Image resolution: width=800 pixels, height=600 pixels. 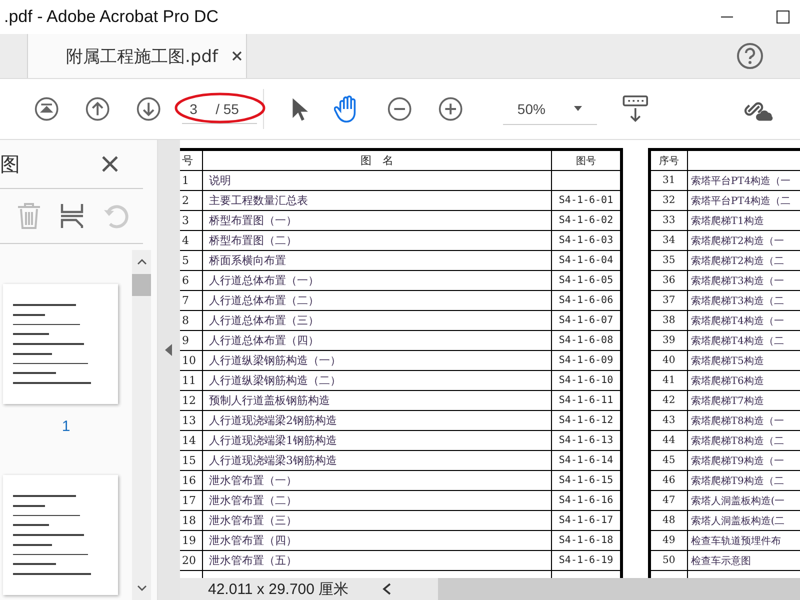 What do you see at coordinates (669, 560) in the screenshot?
I see `table-cell: 50` at bounding box center [669, 560].